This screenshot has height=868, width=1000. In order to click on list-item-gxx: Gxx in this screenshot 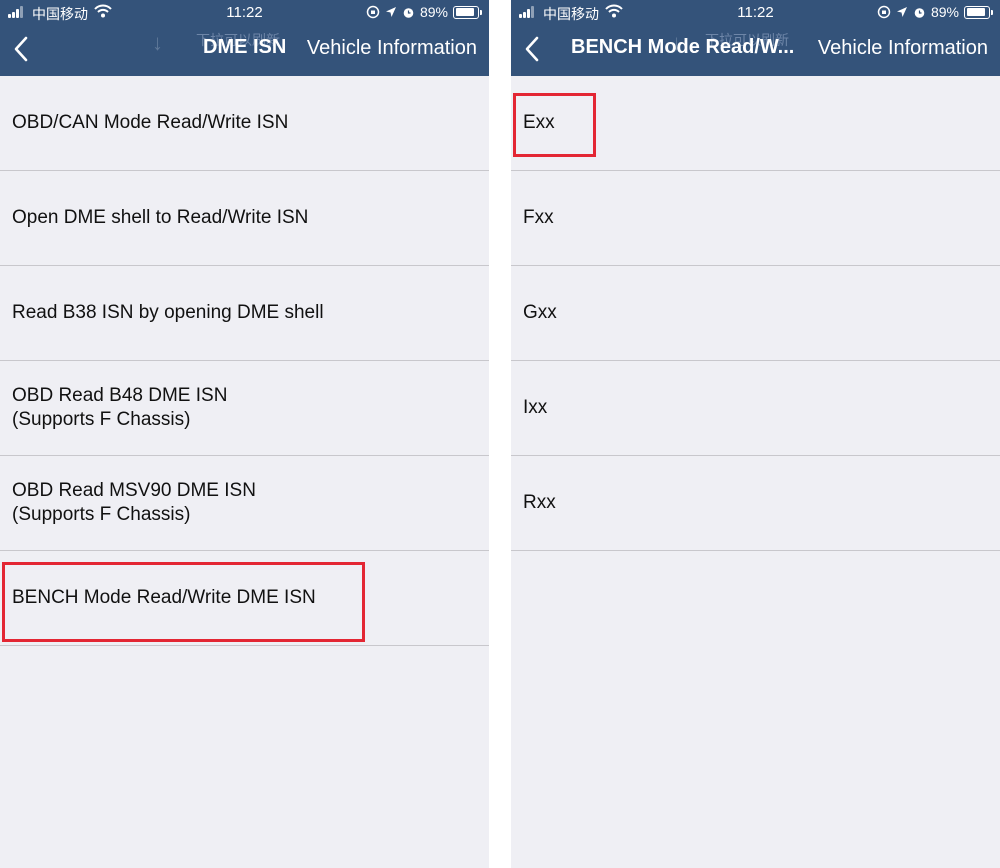, I will do `click(755, 313)`.